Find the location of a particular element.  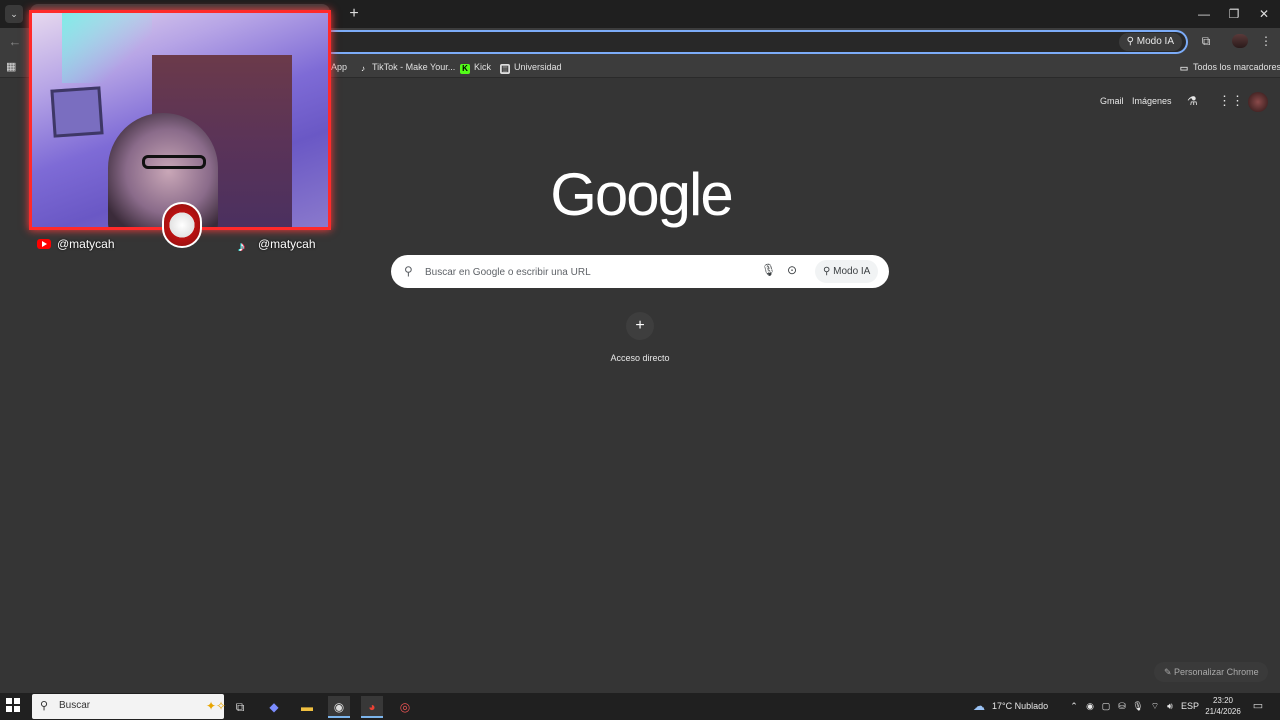

windows-start-icon is located at coordinates (15, 707).